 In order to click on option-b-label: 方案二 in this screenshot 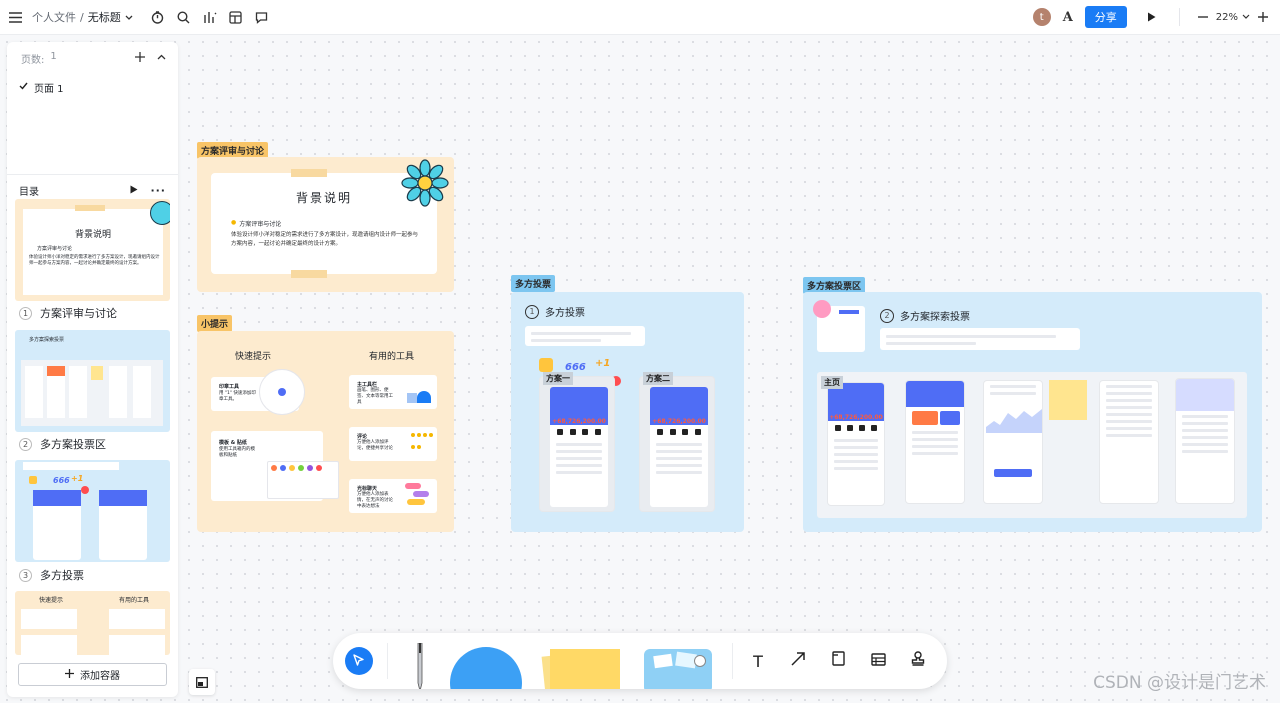, I will do `click(658, 378)`.